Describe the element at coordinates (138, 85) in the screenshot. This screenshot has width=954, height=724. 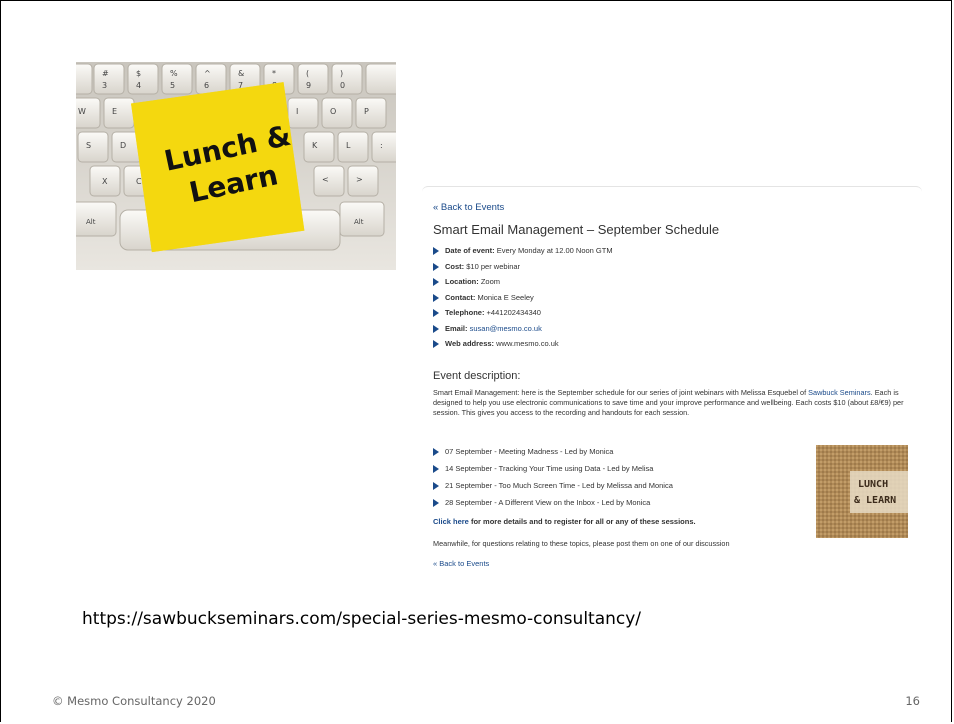
I see `svg-text: 4` at that location.